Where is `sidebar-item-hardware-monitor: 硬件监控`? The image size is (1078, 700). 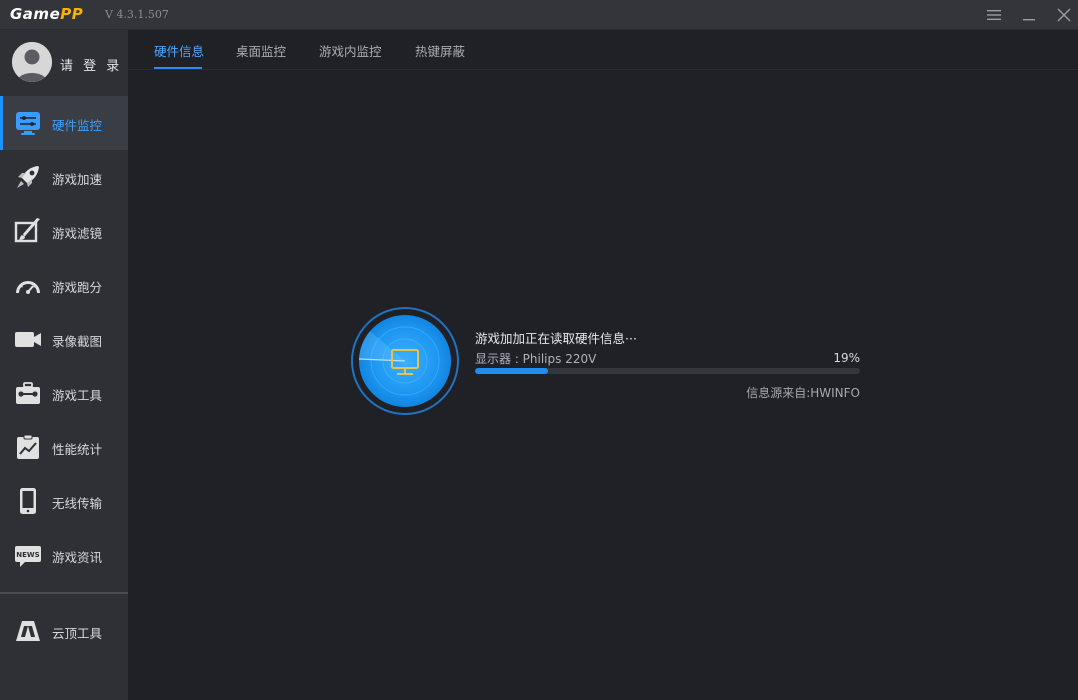
sidebar-item-hardware-monitor: 硬件监控 is located at coordinates (64, 123).